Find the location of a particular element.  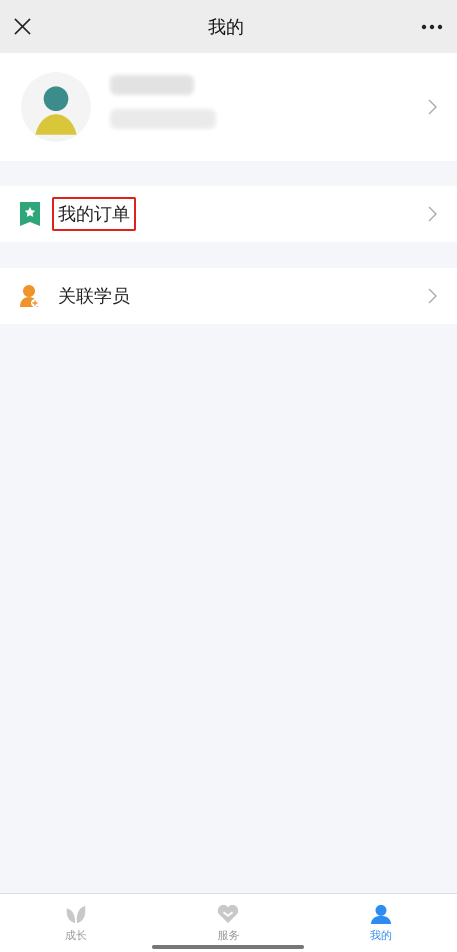

leaf-icon is located at coordinates (76, 914).